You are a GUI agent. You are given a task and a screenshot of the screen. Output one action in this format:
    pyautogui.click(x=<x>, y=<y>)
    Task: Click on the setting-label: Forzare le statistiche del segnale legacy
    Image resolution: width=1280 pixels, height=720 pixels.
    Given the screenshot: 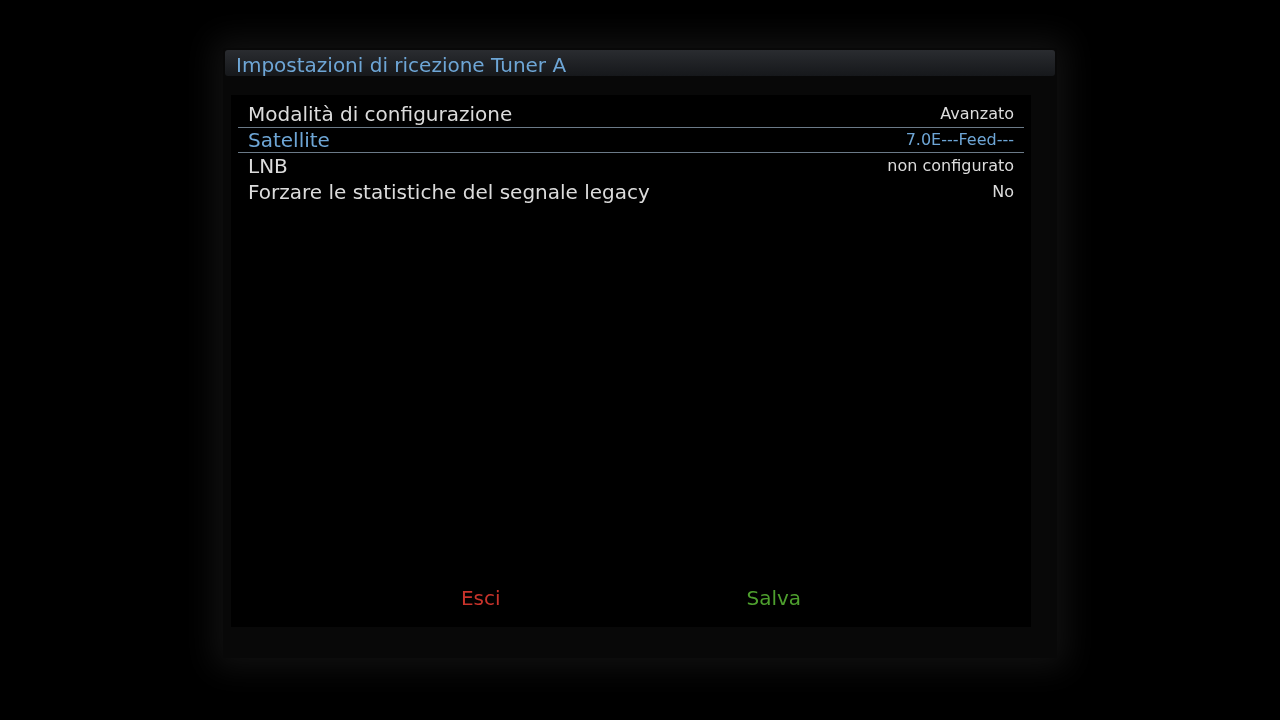 What is the action you would take?
    pyautogui.click(x=449, y=192)
    